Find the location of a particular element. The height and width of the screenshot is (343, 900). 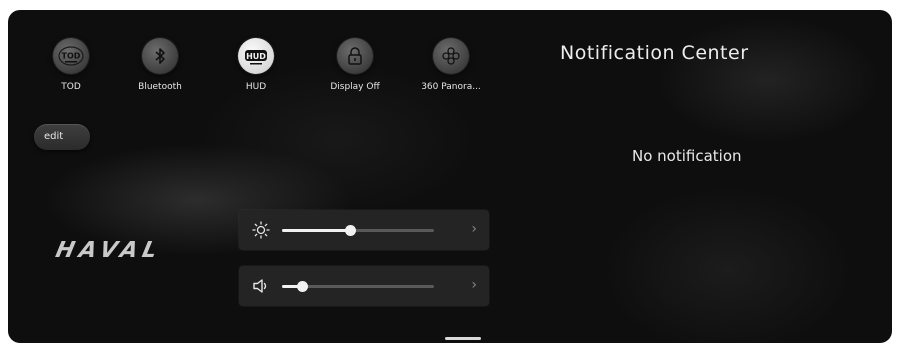

hud-button: HUD HUD is located at coordinates (256, 65).